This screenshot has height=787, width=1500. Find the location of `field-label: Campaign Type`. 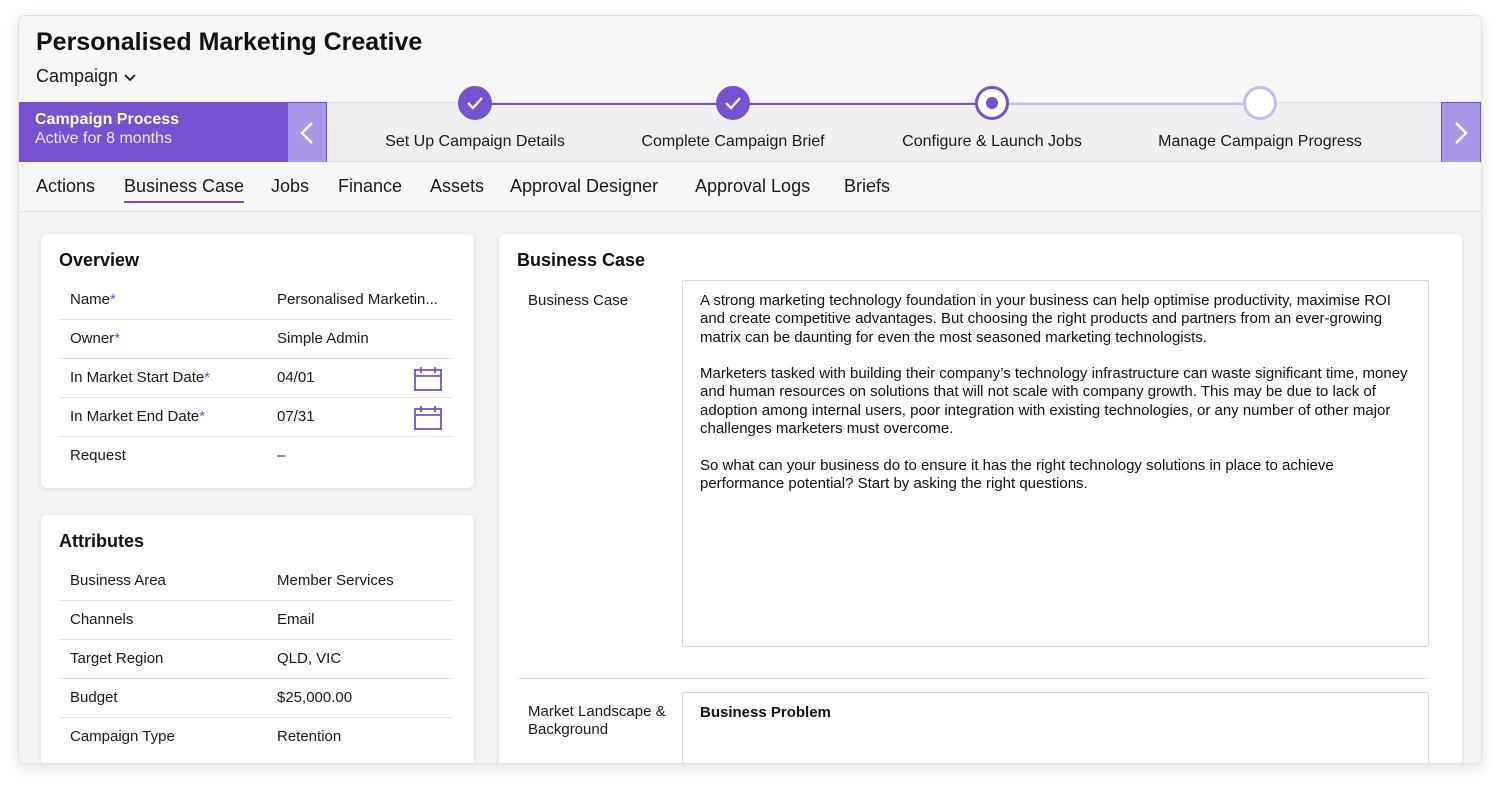

field-label: Campaign Type is located at coordinates (122, 736).